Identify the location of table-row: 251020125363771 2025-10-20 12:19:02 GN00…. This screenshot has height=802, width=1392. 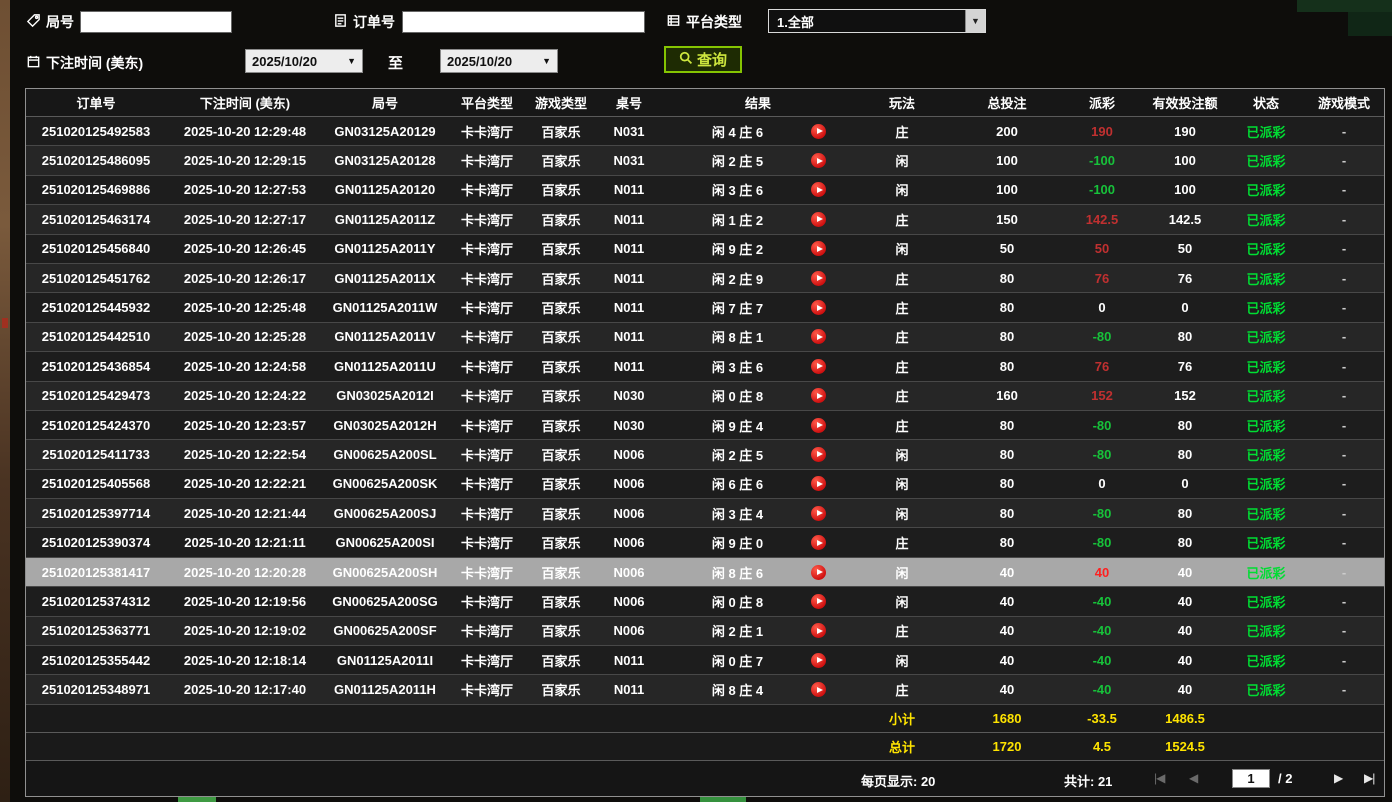
(705, 631).